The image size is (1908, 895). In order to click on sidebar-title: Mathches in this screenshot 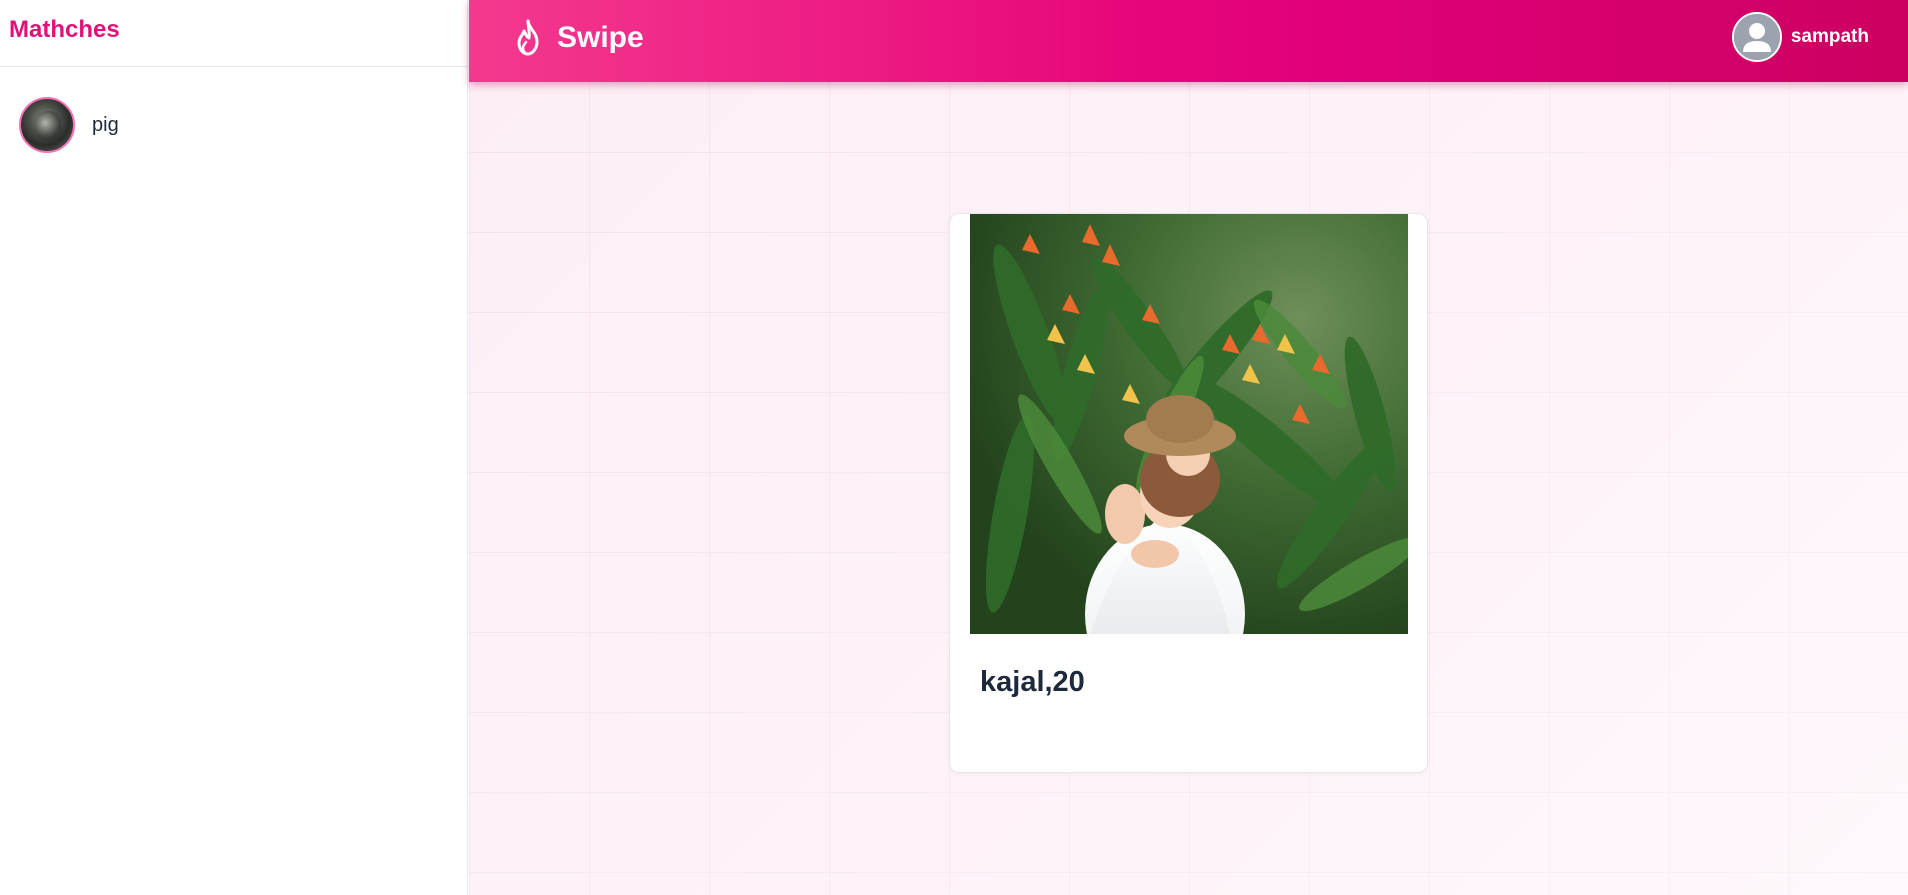, I will do `click(64, 29)`.